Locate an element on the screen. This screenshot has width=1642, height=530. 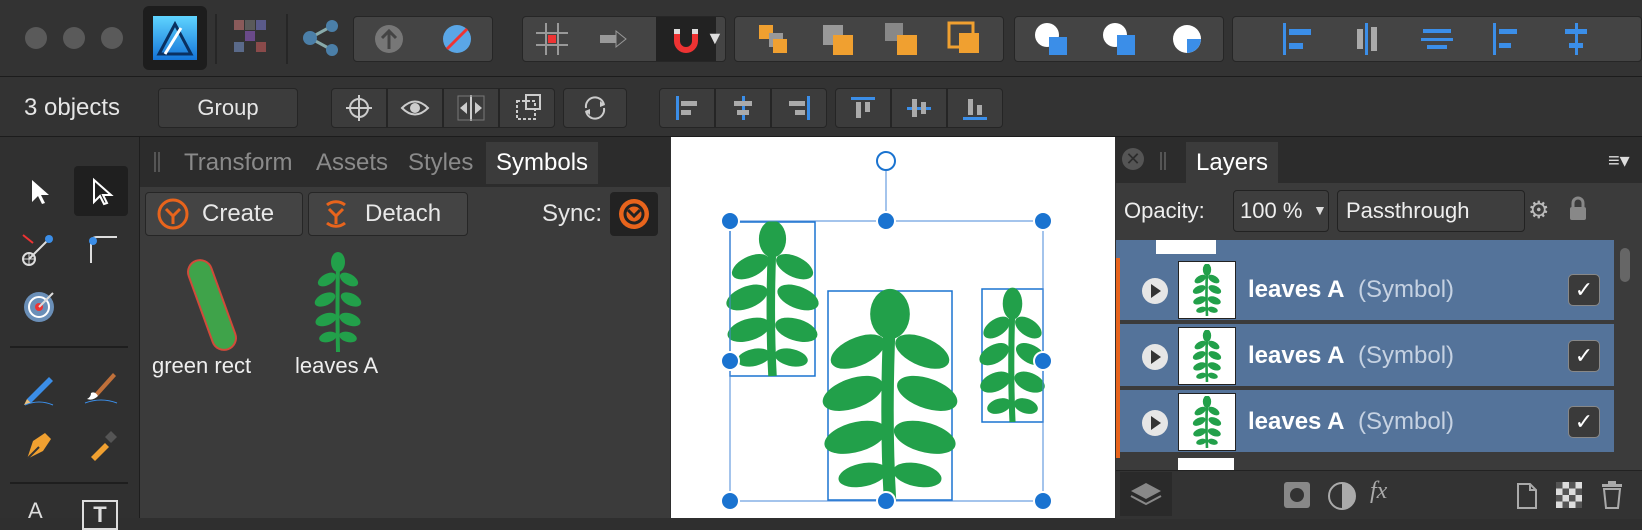
align-center-horizontal-icon is located at coordinates (1577, 39).